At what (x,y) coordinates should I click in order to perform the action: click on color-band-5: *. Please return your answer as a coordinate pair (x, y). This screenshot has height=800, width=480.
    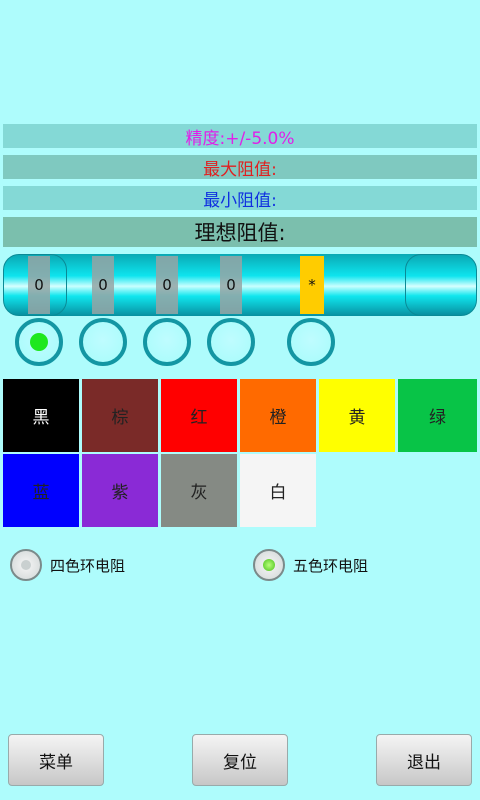
    Looking at the image, I should click on (312, 285).